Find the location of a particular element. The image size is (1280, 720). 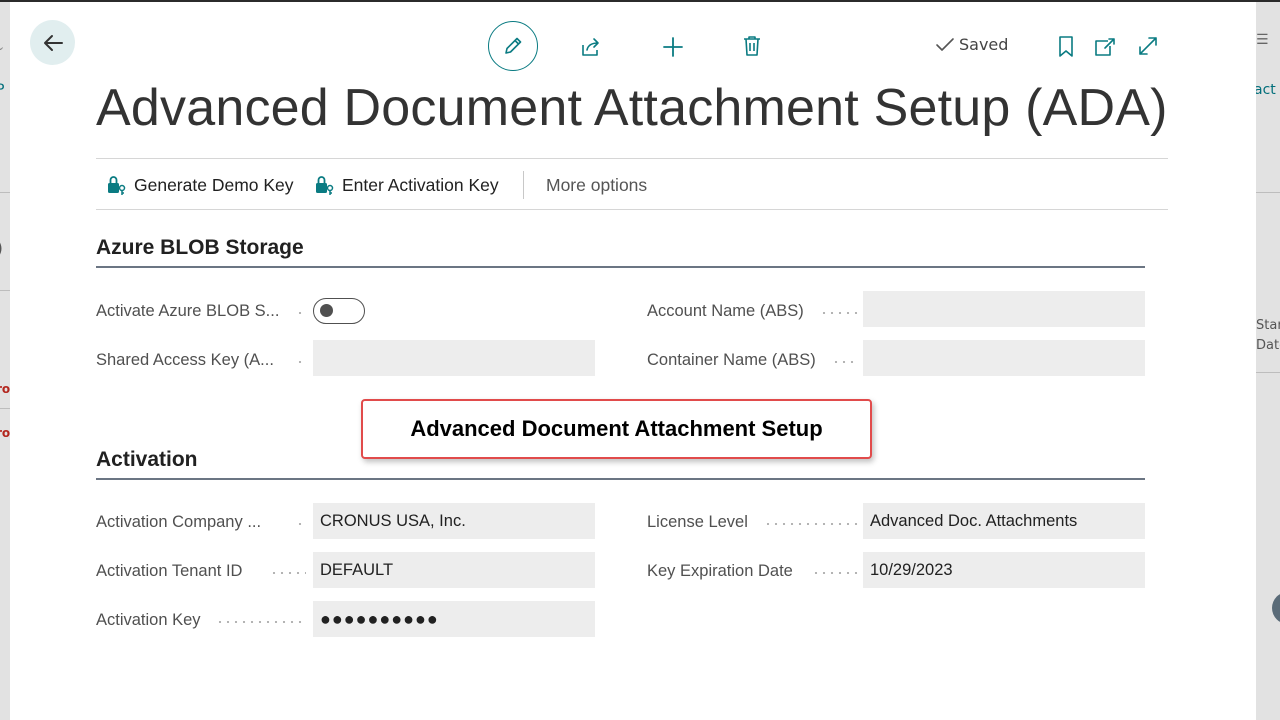

delete-button is located at coordinates (752, 46).